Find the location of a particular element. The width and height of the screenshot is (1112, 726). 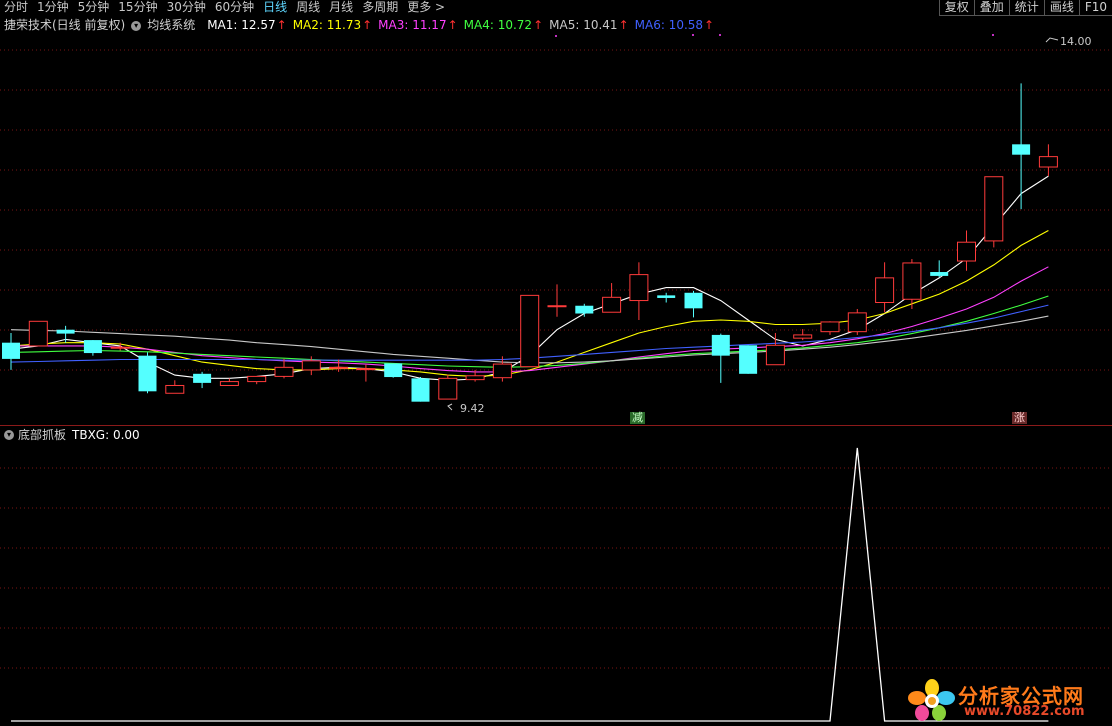

period-tab-9: 多周期 is located at coordinates (380, 7).